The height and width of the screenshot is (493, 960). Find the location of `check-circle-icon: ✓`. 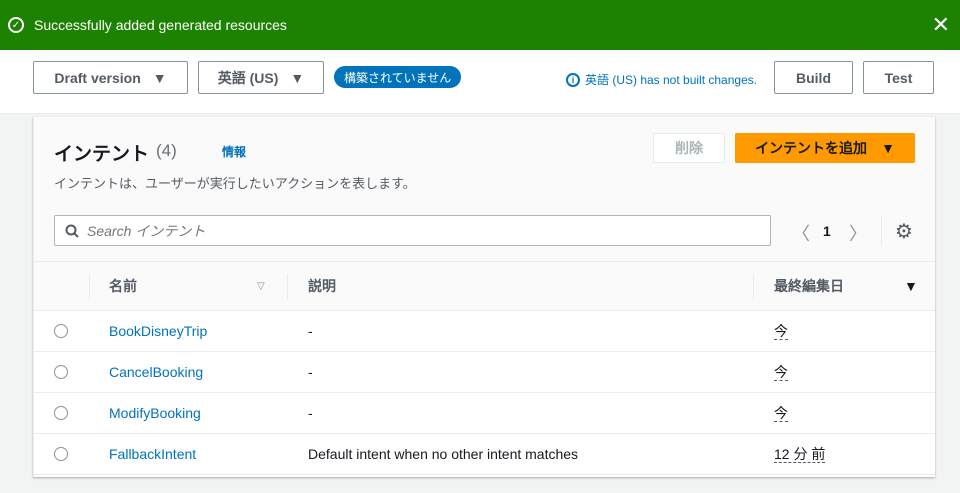

check-circle-icon: ✓ is located at coordinates (16, 25).